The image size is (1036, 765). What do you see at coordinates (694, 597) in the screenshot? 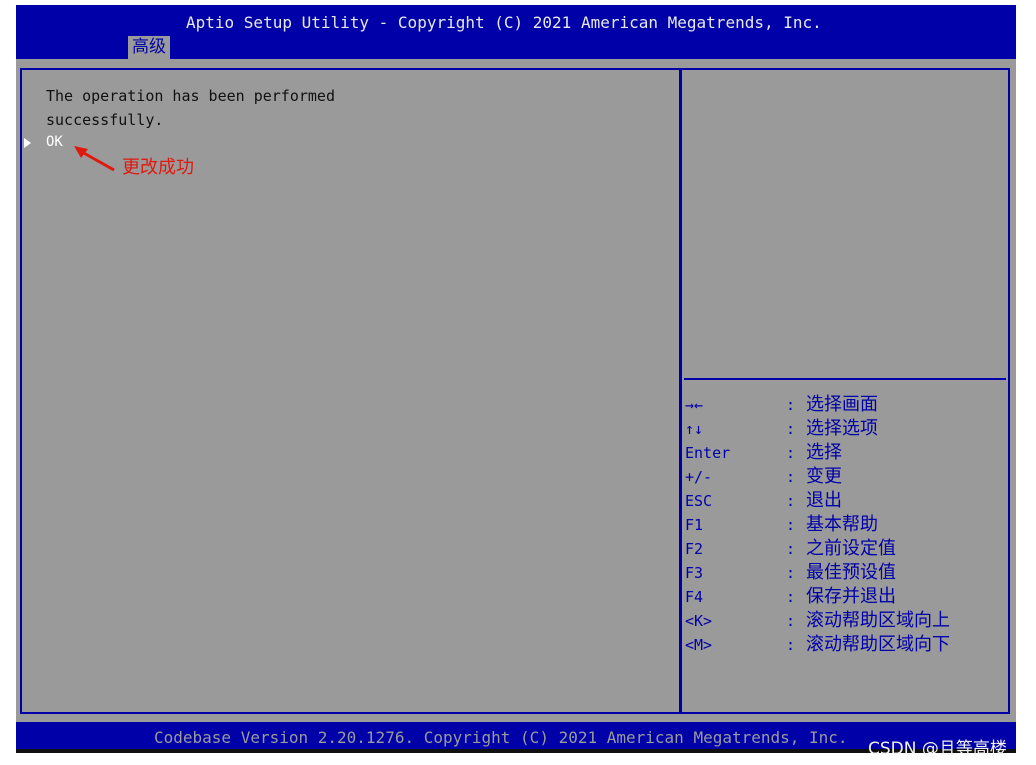
I see `help-key: F4` at bounding box center [694, 597].